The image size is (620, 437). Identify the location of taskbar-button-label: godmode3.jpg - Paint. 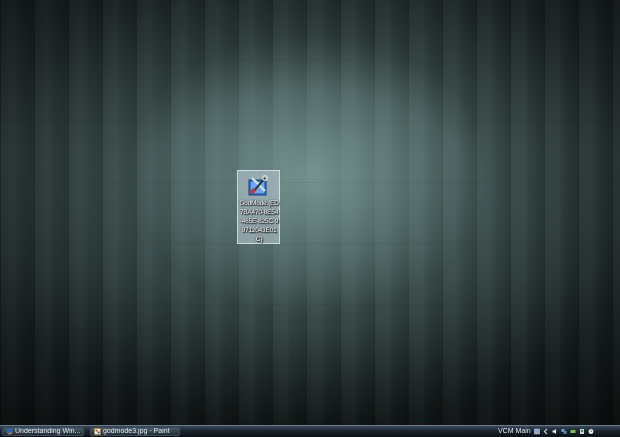
(136, 431).